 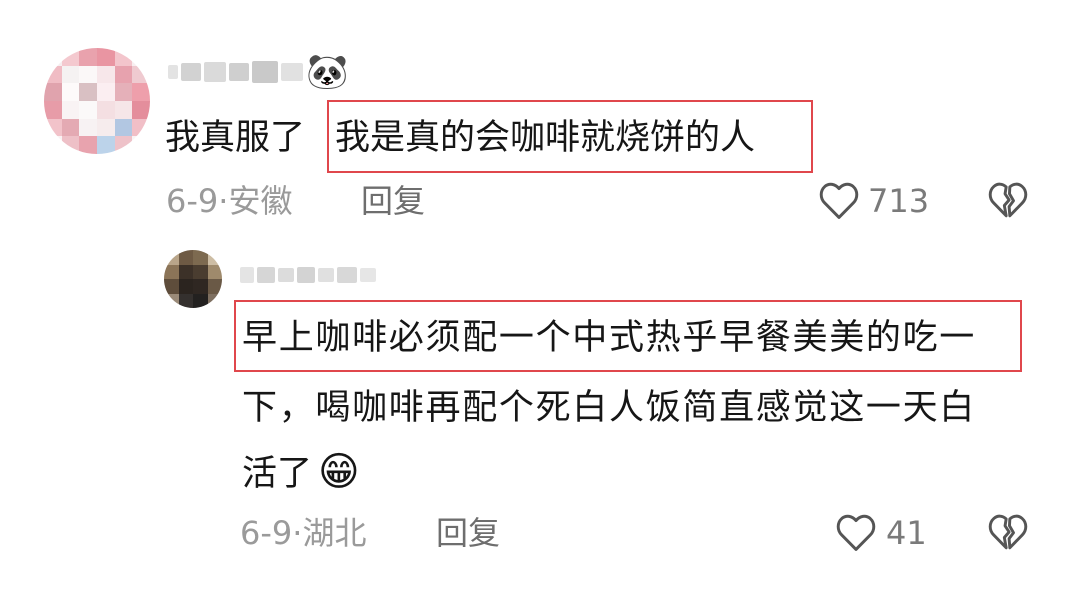 I want to click on comment-text-highlighted: 早上咖啡必须配一个中式热乎早餐美美的吃一, so click(x=609, y=338).